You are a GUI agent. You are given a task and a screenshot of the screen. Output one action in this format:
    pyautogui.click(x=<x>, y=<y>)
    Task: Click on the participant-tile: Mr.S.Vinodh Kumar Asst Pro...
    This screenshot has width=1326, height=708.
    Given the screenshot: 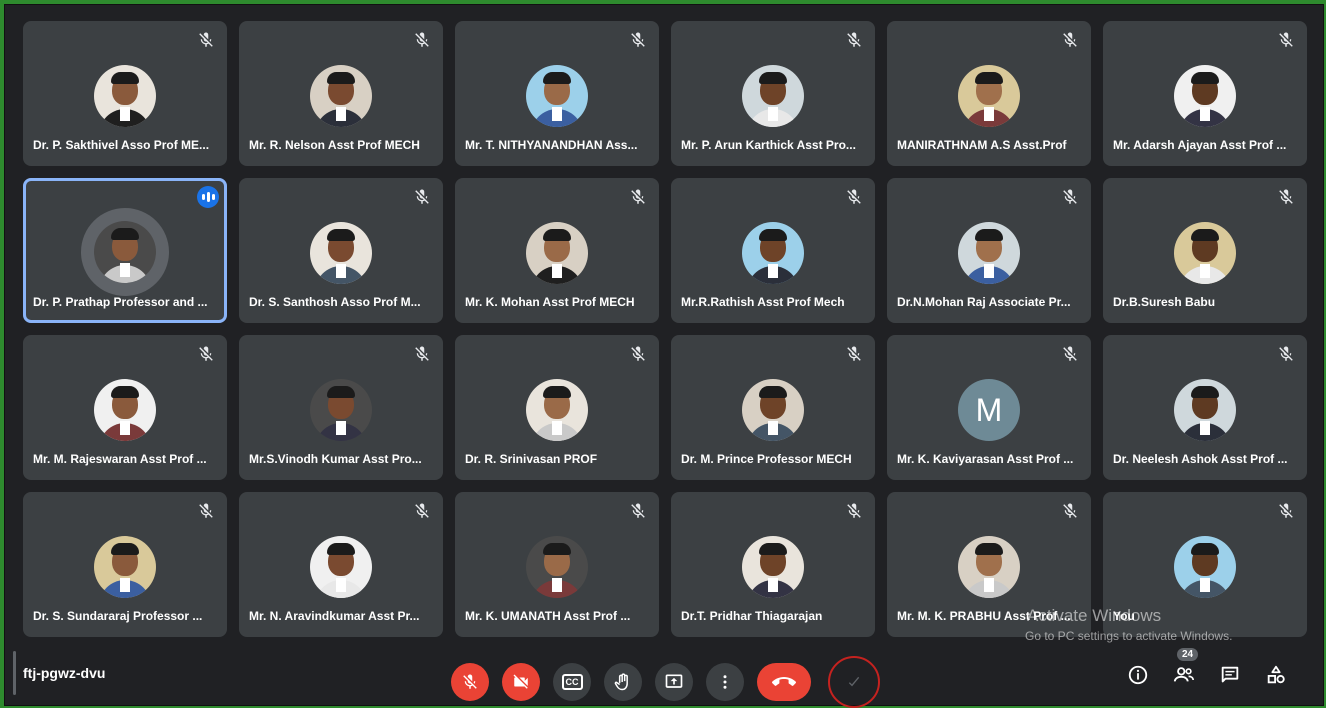 What is the action you would take?
    pyautogui.click(x=341, y=407)
    